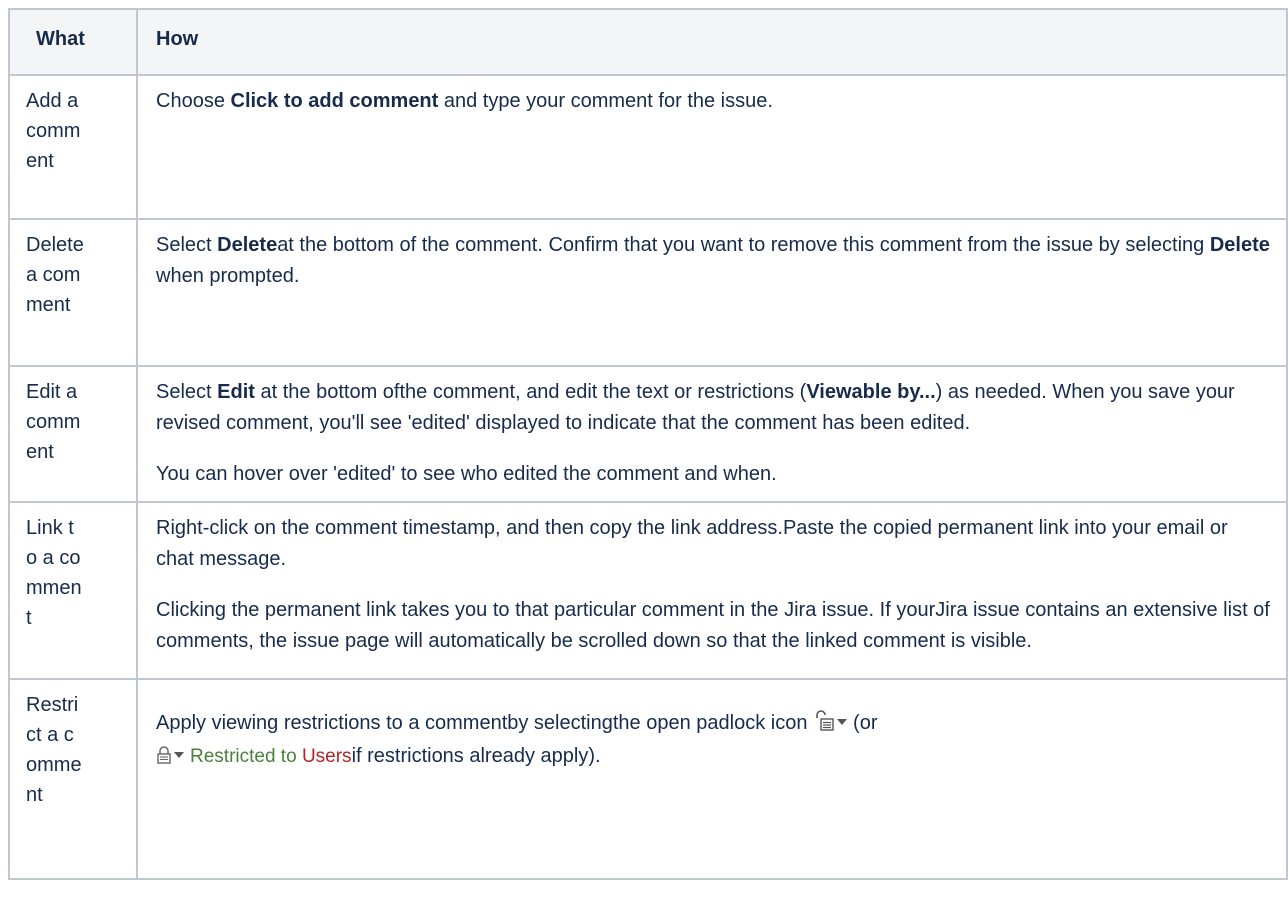 The width and height of the screenshot is (1288, 899). What do you see at coordinates (865, 723) in the screenshot?
I see `text-segment: (or` at bounding box center [865, 723].